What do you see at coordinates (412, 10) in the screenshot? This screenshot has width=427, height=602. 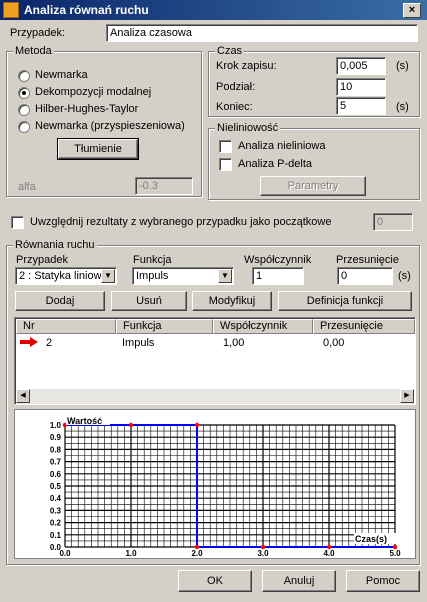 I see `close-button: ×` at bounding box center [412, 10].